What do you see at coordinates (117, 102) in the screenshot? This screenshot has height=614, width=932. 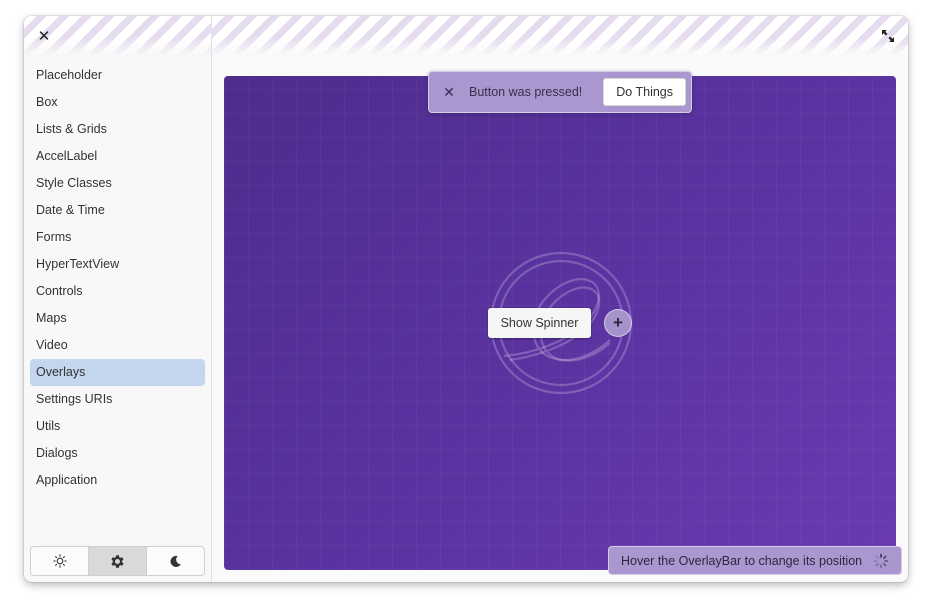 I see `sidebar-item-box: Box` at bounding box center [117, 102].